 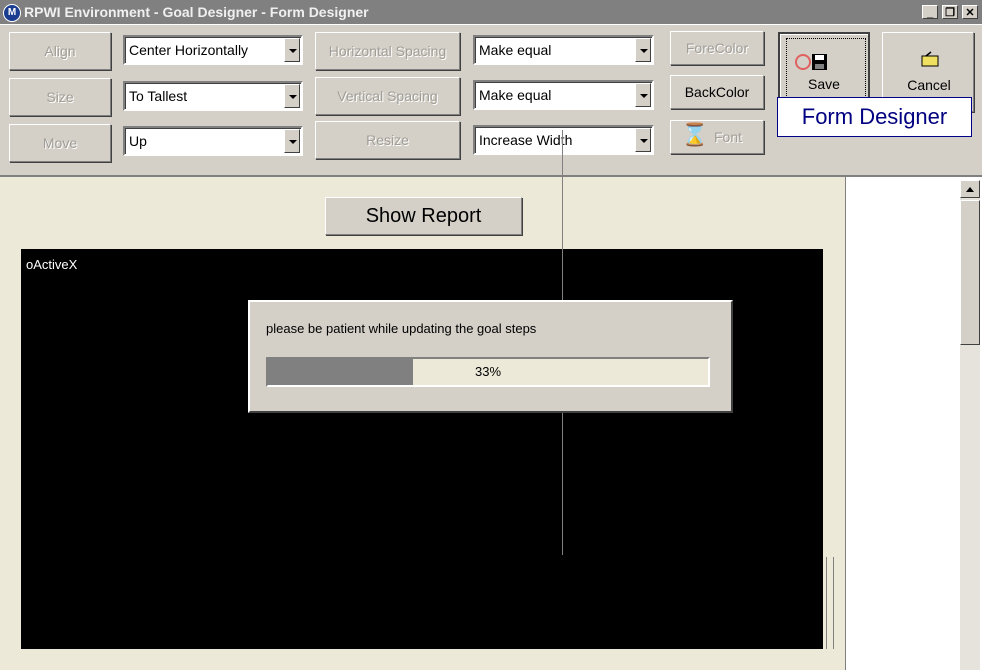 What do you see at coordinates (158, 96) in the screenshot?
I see `size-select-value: To Tallest` at bounding box center [158, 96].